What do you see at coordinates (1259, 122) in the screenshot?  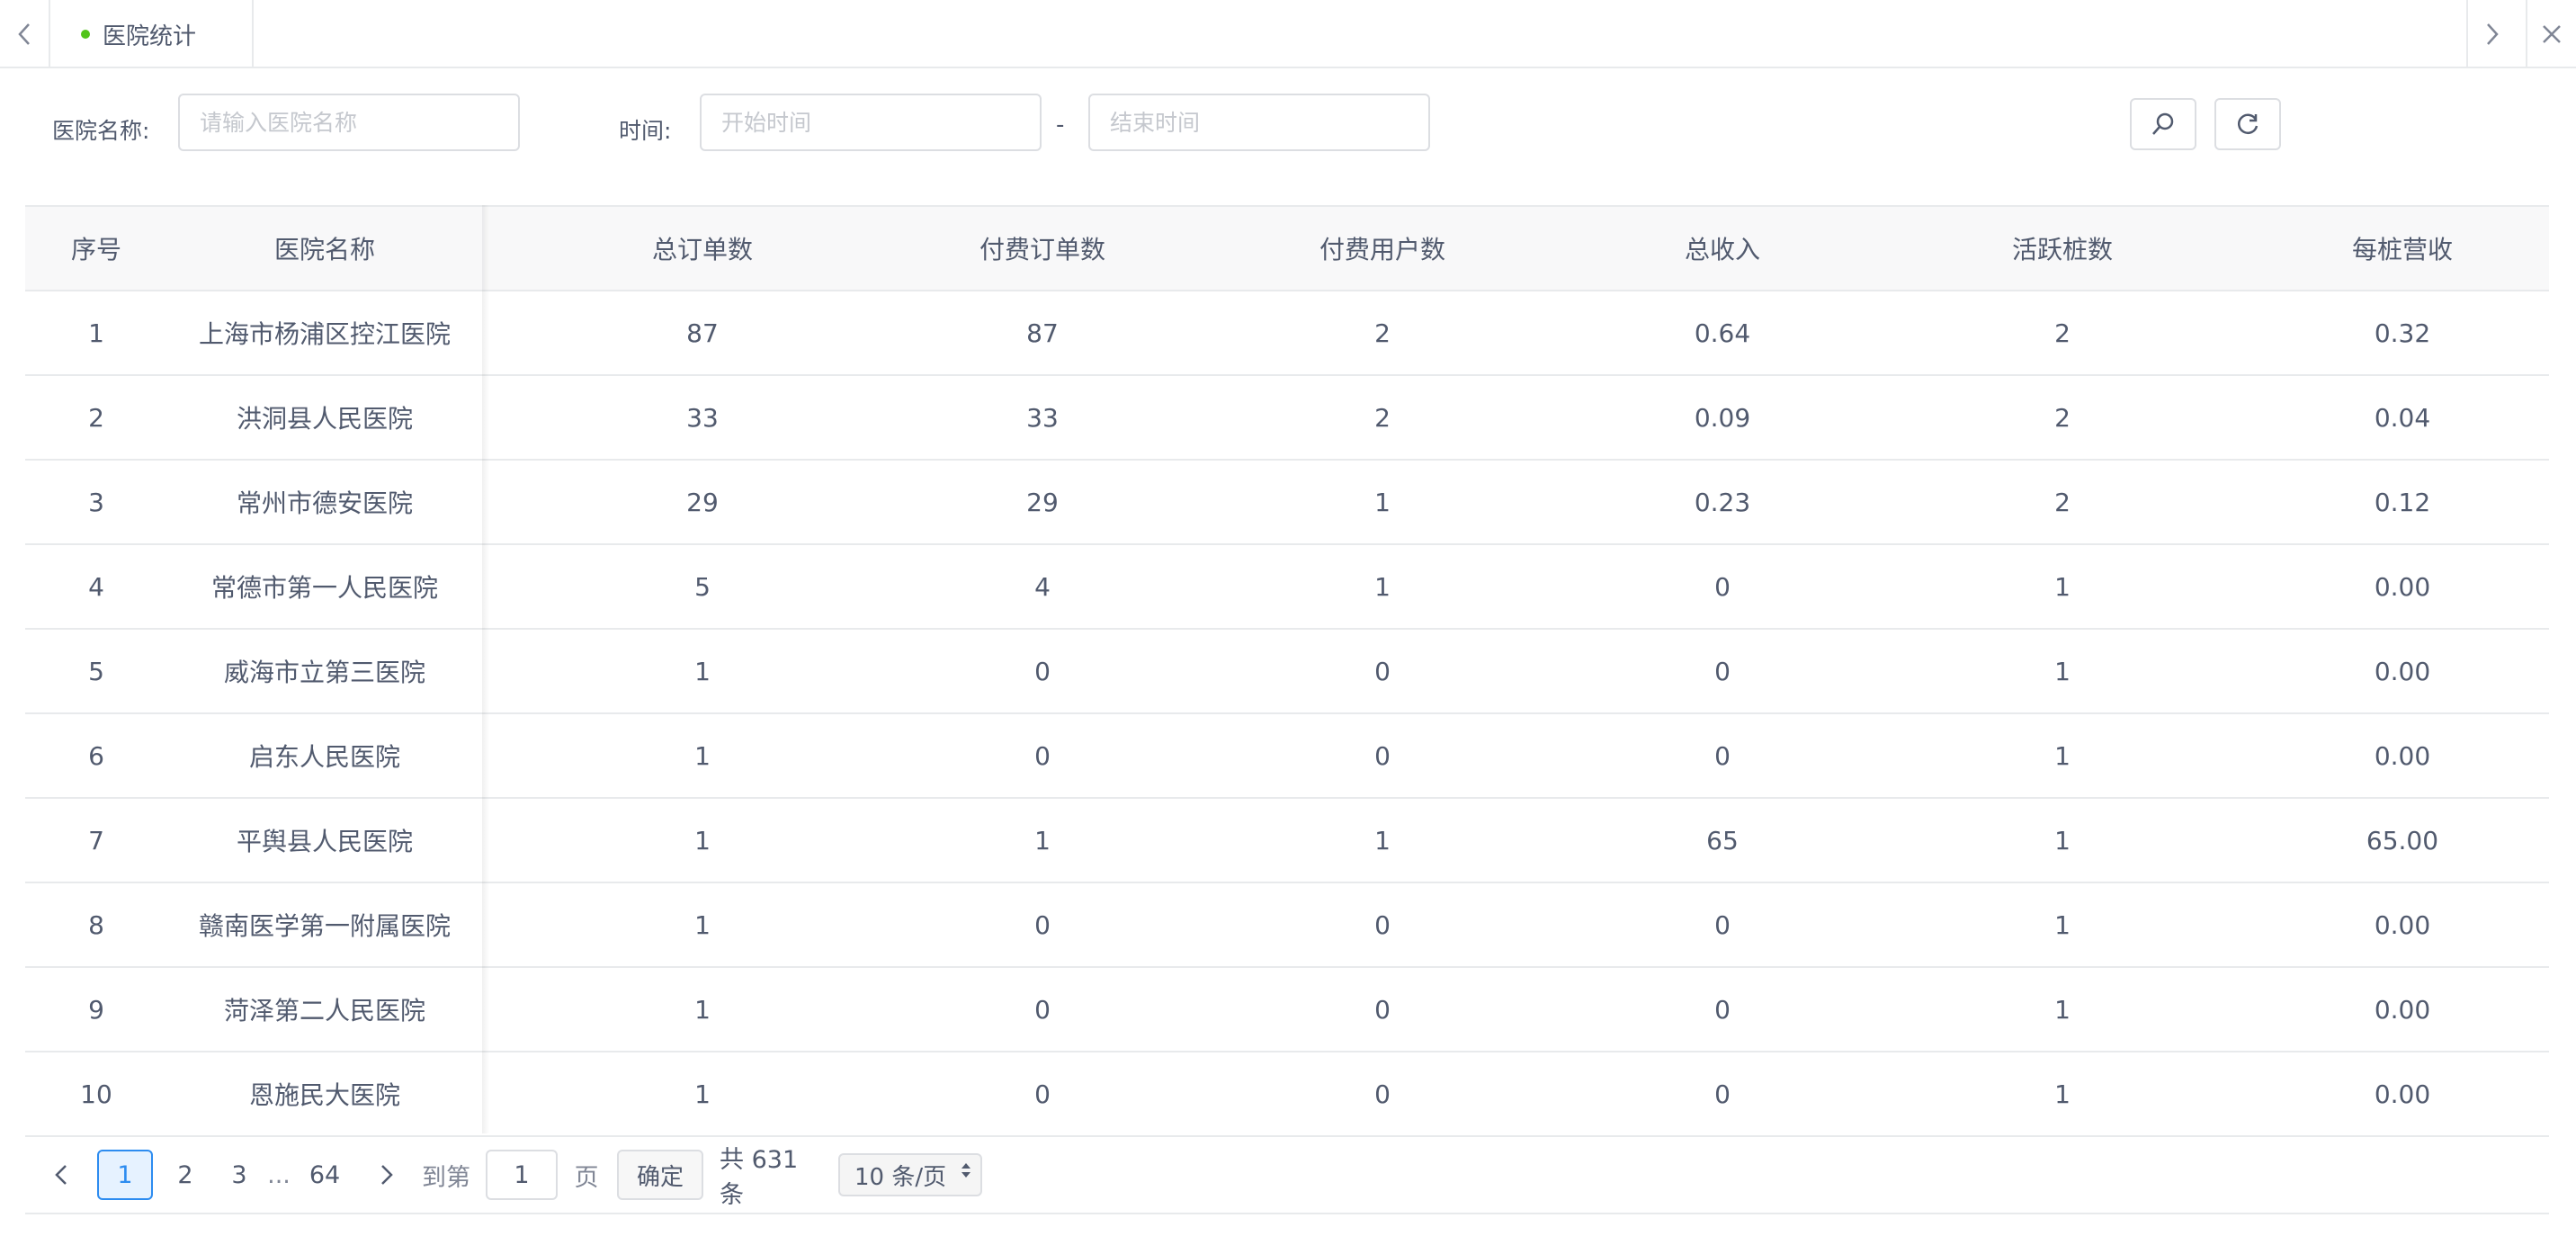 I see `end-time-input` at bounding box center [1259, 122].